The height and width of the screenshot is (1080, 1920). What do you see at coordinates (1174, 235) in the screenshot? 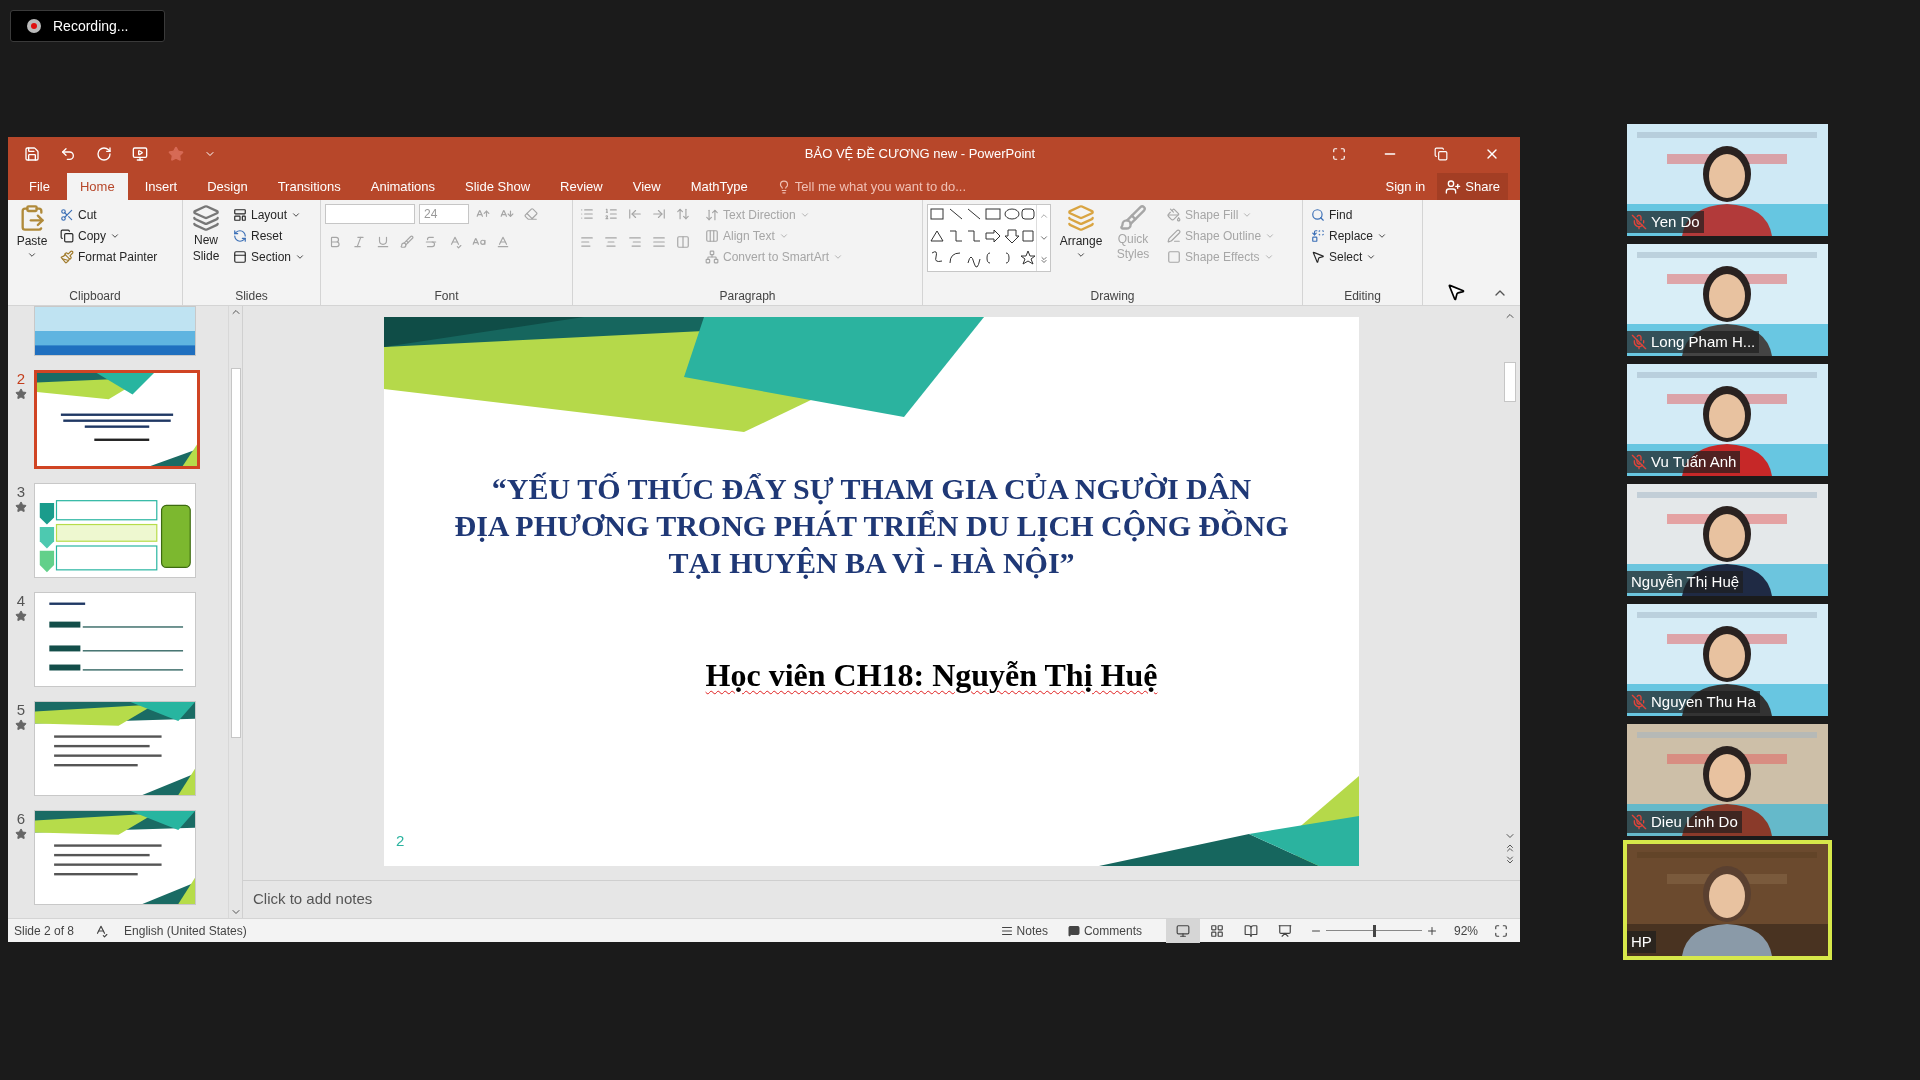
I see `pen-icon` at bounding box center [1174, 235].